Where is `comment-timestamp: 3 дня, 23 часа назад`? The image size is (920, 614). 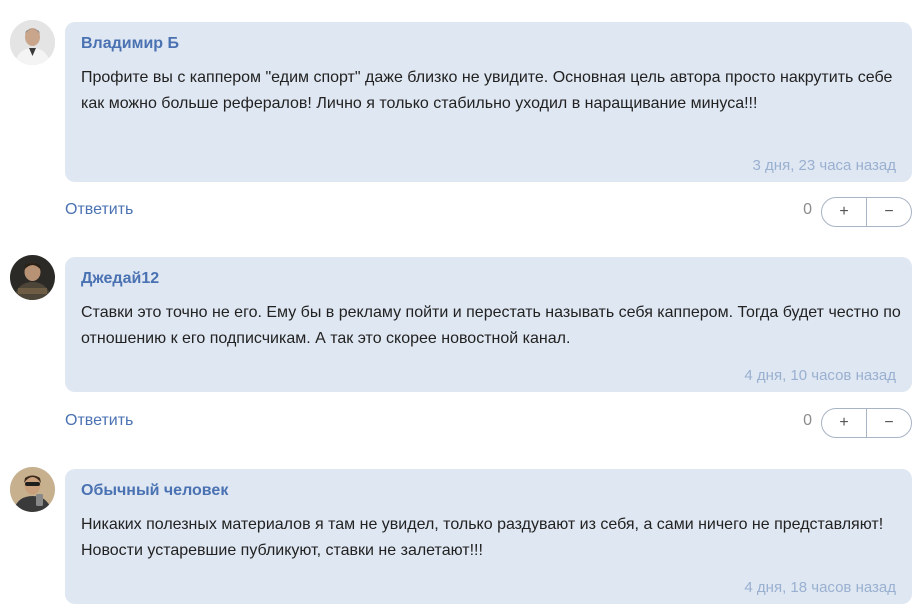 comment-timestamp: 3 дня, 23 часа назад is located at coordinates (824, 165).